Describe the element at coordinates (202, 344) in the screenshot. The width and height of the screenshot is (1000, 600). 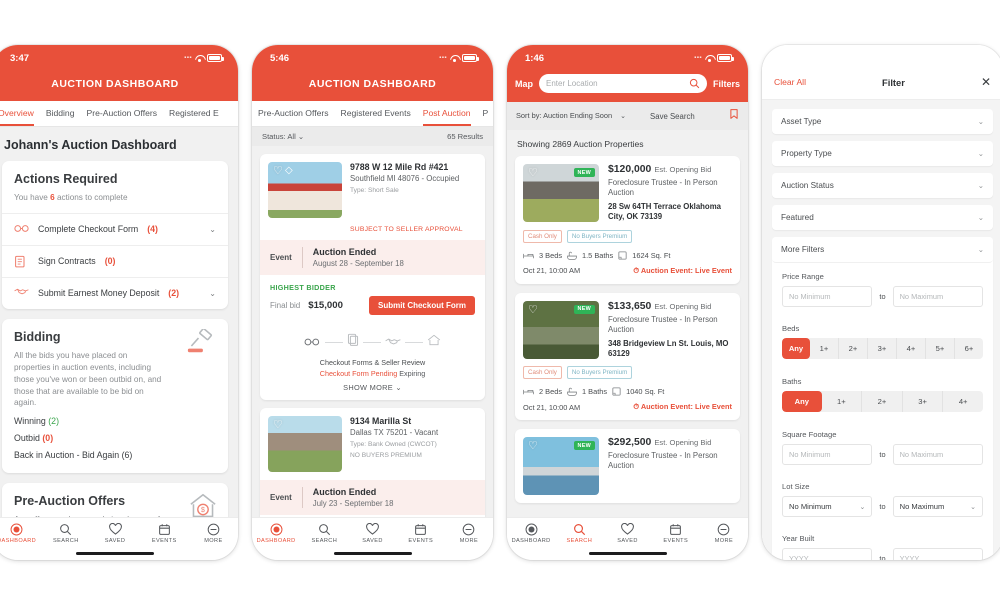
I see `gavel-icon` at that location.